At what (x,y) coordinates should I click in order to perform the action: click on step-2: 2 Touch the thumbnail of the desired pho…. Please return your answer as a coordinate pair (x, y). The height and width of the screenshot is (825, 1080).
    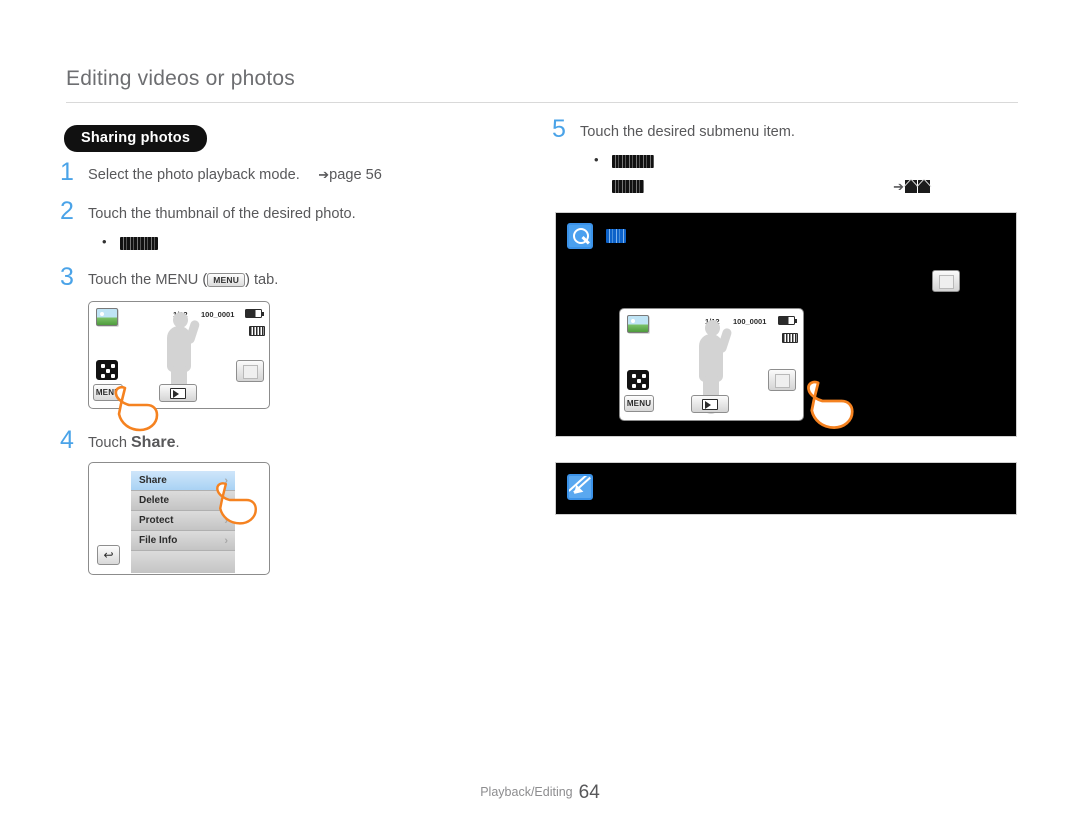
    Looking at the image, I should click on (295, 226).